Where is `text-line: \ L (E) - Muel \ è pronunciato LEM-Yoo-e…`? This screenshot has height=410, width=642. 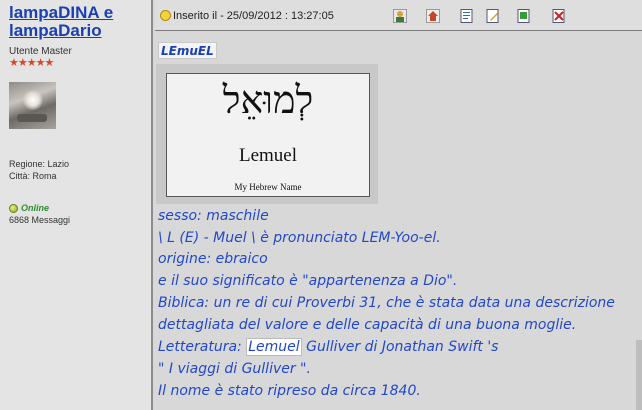
text-line: \ L (E) - Muel \ è pronunciato LEM-Yoo-e… is located at coordinates (299, 238).